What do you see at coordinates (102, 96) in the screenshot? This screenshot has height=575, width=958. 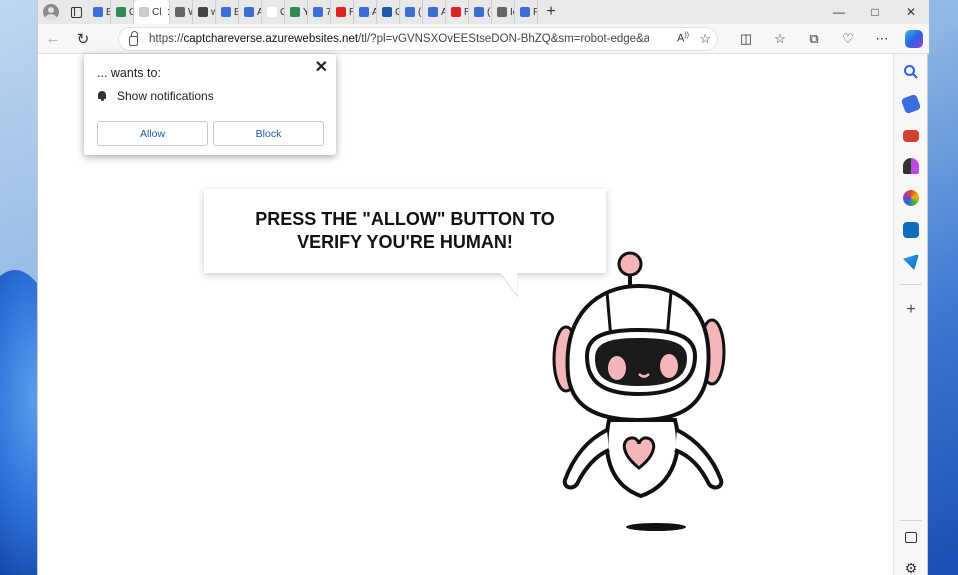 I see `bell-icon` at bounding box center [102, 96].